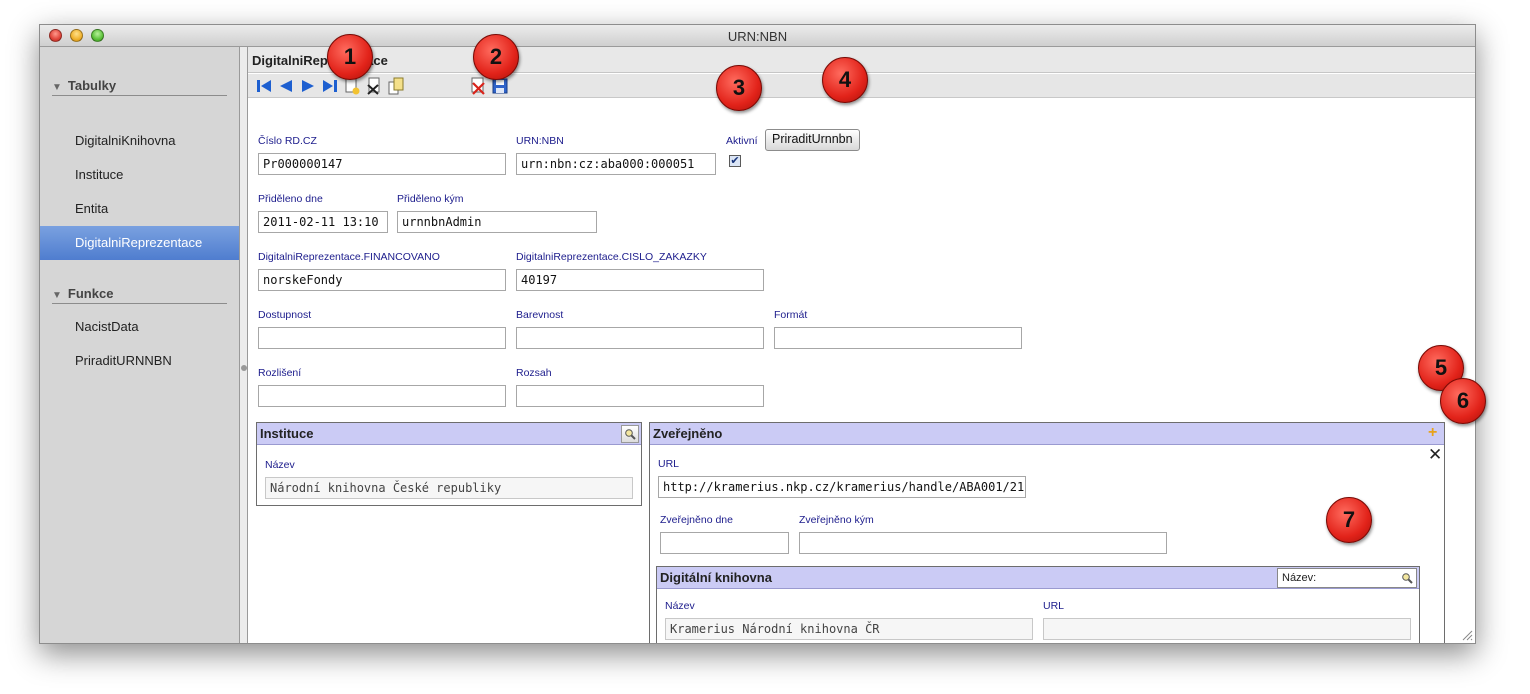  What do you see at coordinates (139, 295) in the screenshot?
I see `sidebar-section-funkce: ▼ Funkce` at bounding box center [139, 295].